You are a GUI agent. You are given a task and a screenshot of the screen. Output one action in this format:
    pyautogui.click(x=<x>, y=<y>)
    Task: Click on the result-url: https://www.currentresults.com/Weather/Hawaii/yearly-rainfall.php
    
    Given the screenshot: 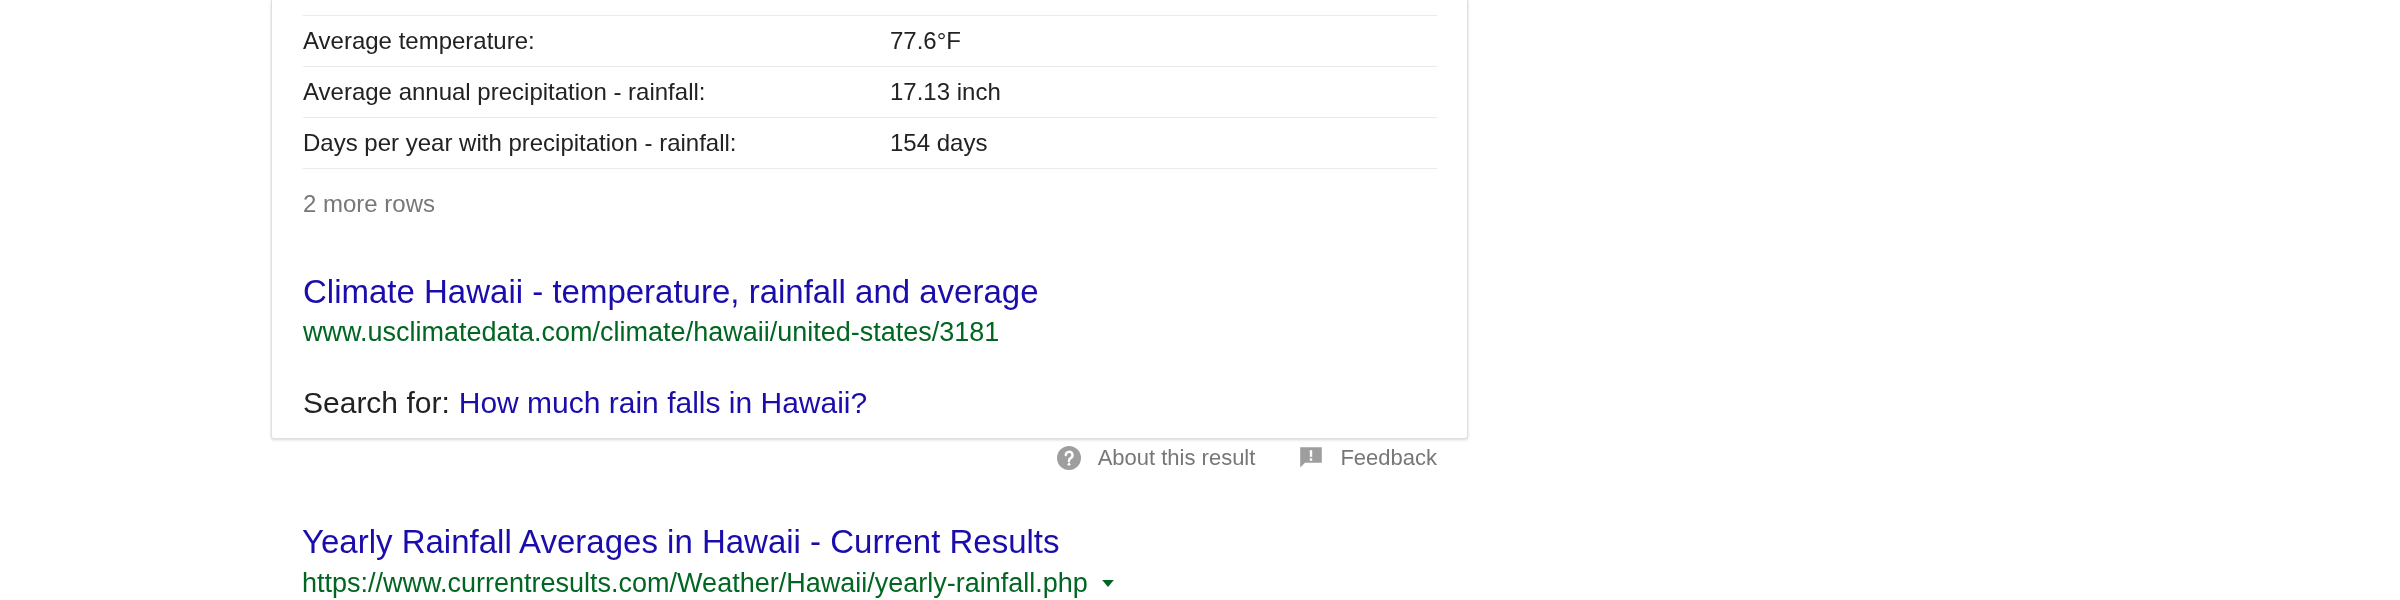 What is the action you would take?
    pyautogui.click(x=695, y=583)
    